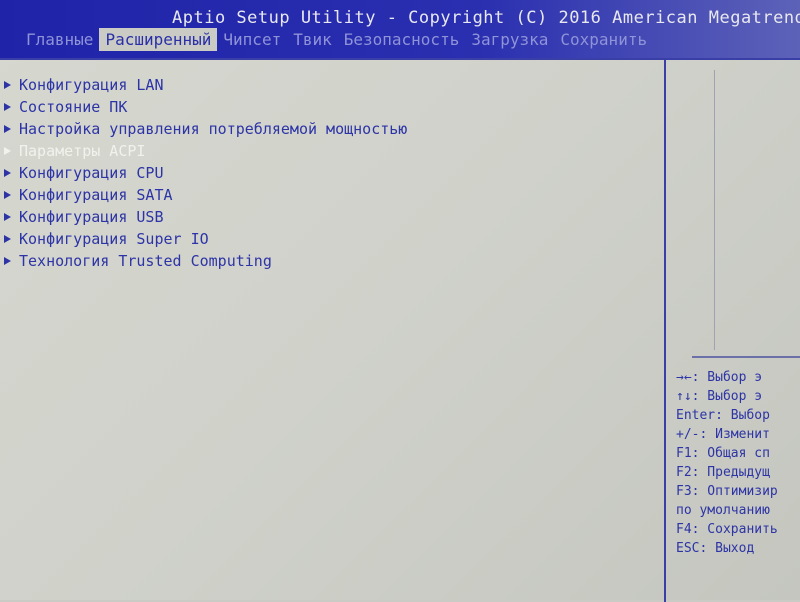  What do you see at coordinates (603, 39) in the screenshot?
I see `tab-save: Сохранить` at bounding box center [603, 39].